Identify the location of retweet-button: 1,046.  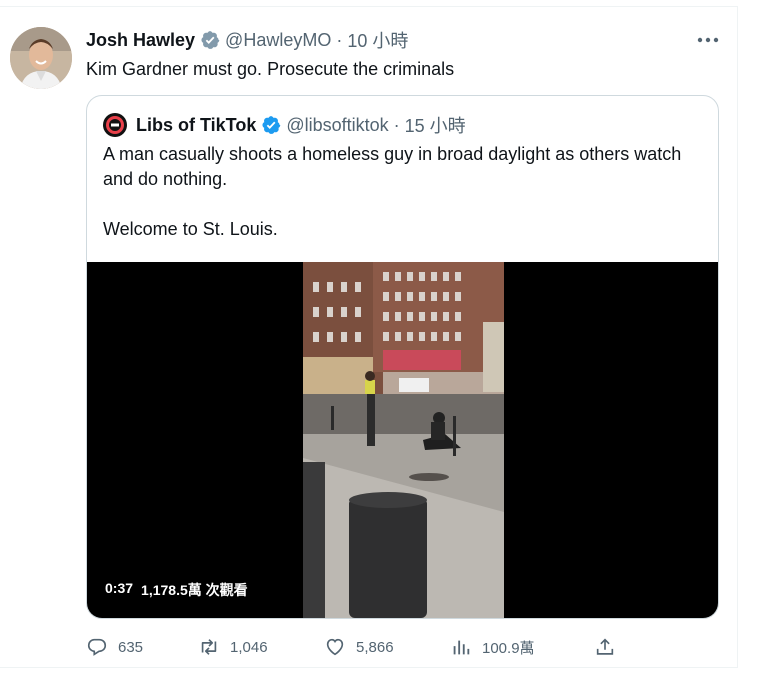
(233, 647).